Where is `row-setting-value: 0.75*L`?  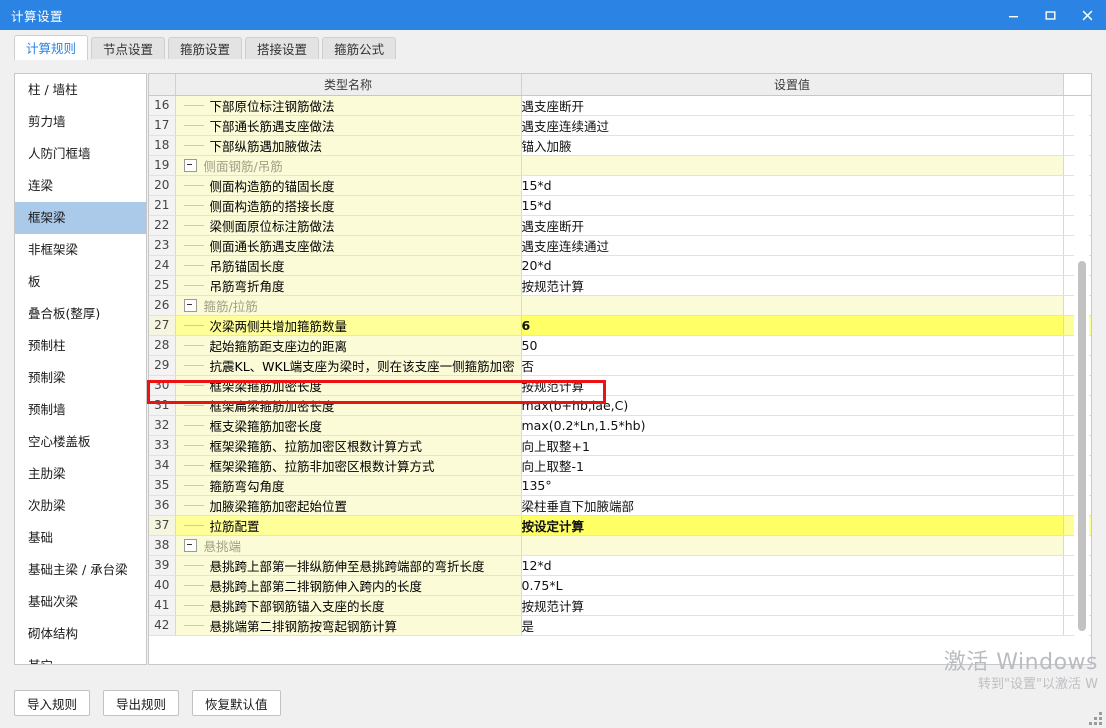
row-setting-value: 0.75*L is located at coordinates (792, 585).